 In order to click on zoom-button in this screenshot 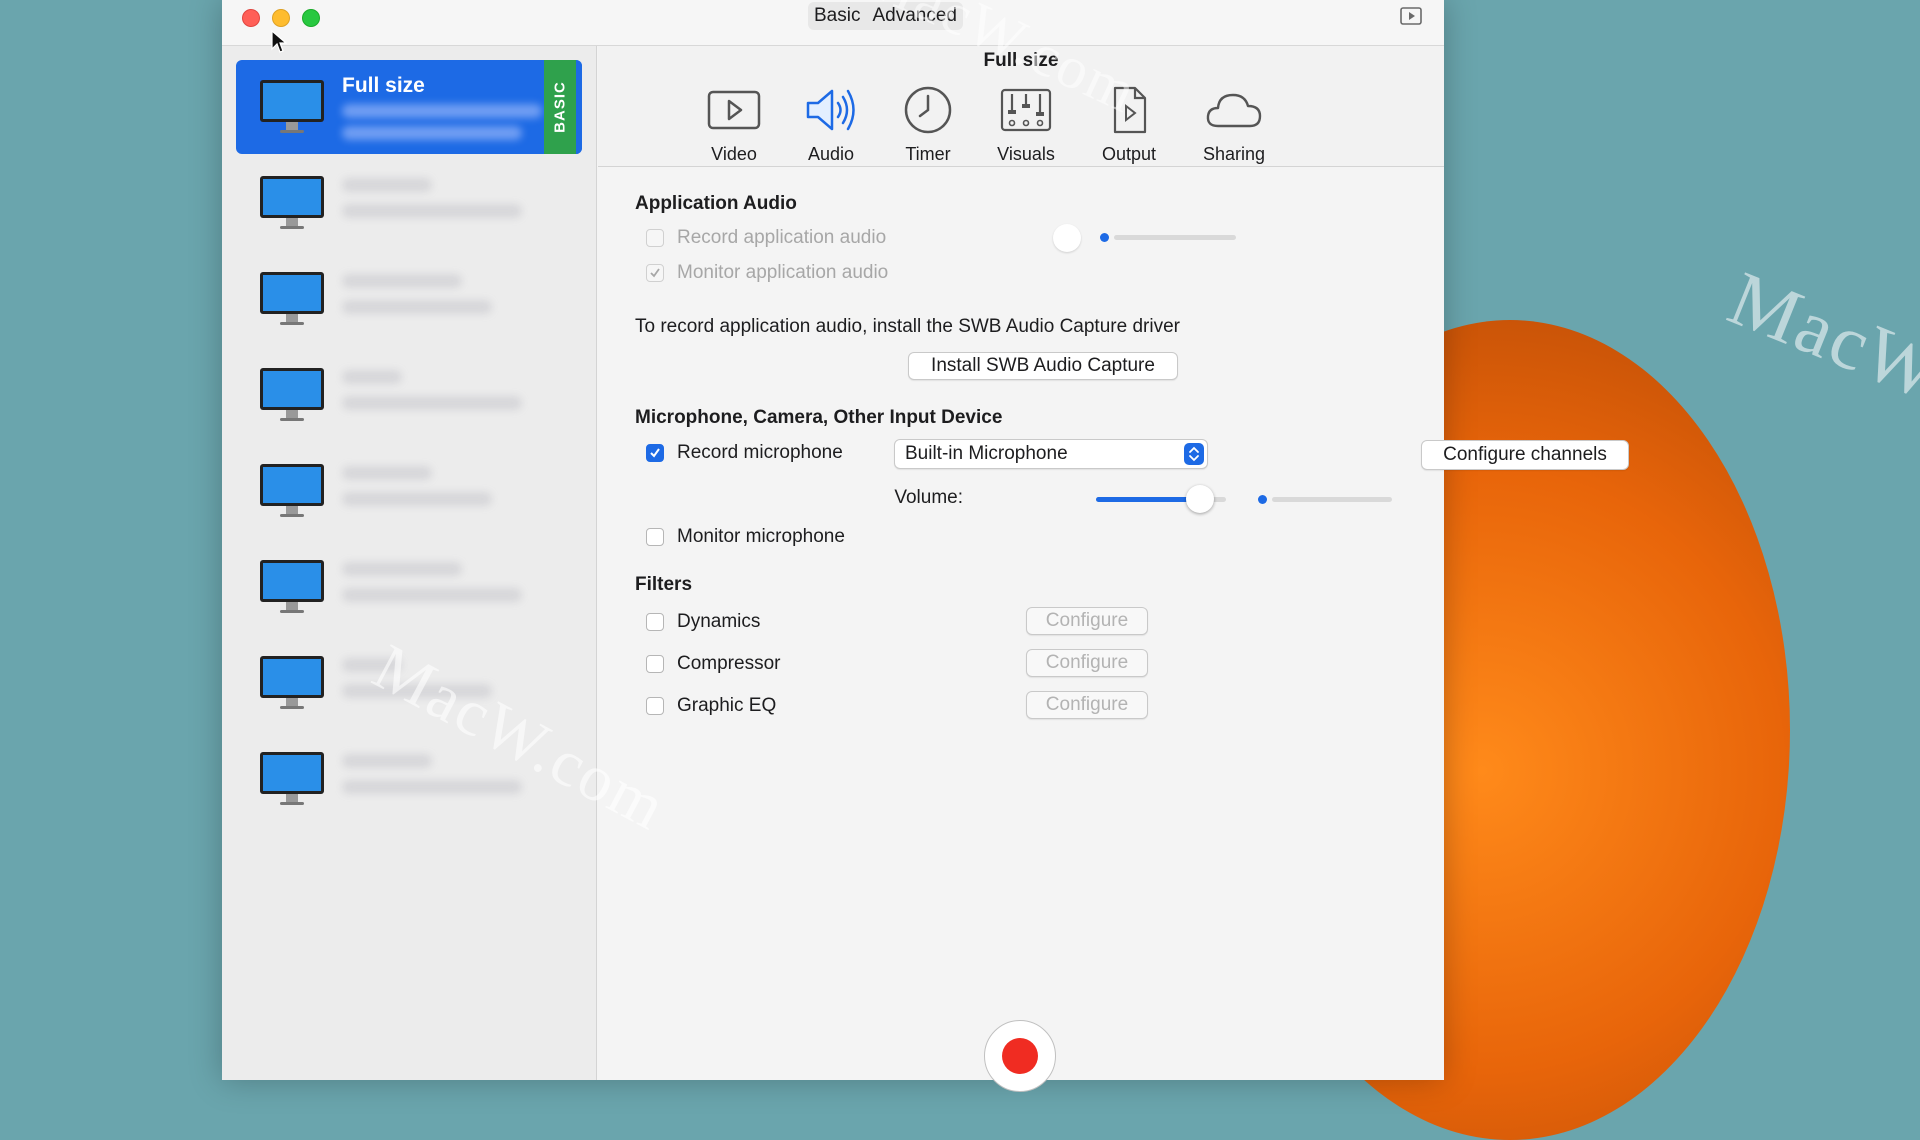, I will do `click(311, 18)`.